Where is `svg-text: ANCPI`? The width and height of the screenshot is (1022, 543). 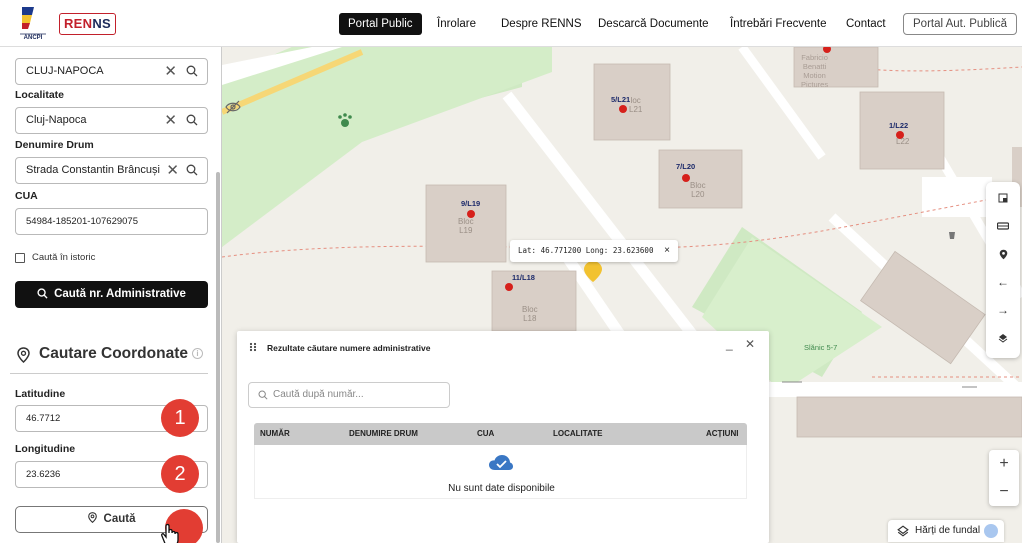 svg-text: ANCPI is located at coordinates (33, 38).